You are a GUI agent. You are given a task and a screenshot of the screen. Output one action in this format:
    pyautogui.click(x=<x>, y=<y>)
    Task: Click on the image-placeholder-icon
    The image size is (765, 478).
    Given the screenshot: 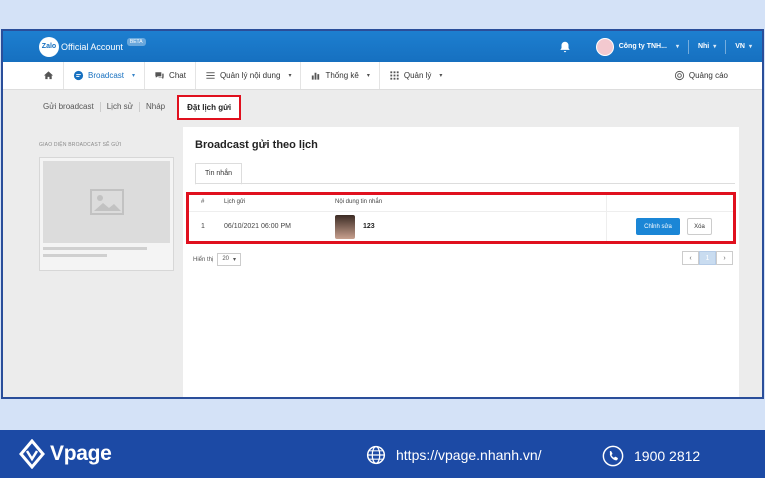 What is the action you would take?
    pyautogui.click(x=106, y=202)
    